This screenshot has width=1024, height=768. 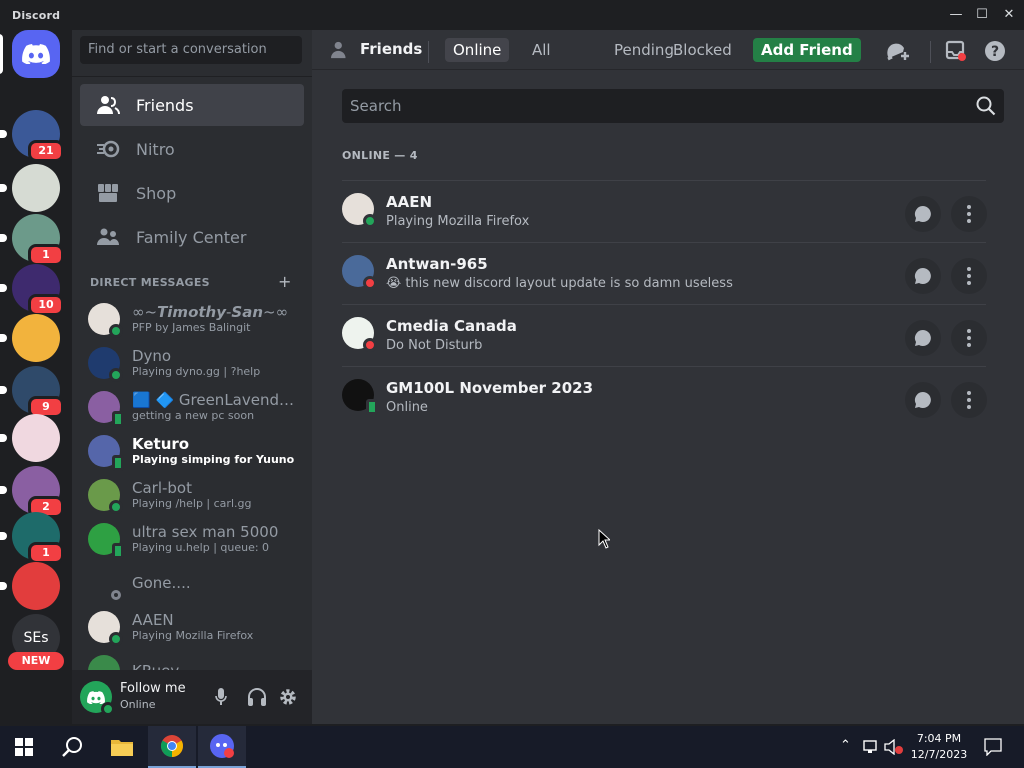 I want to click on tab-all: All, so click(x=541, y=50).